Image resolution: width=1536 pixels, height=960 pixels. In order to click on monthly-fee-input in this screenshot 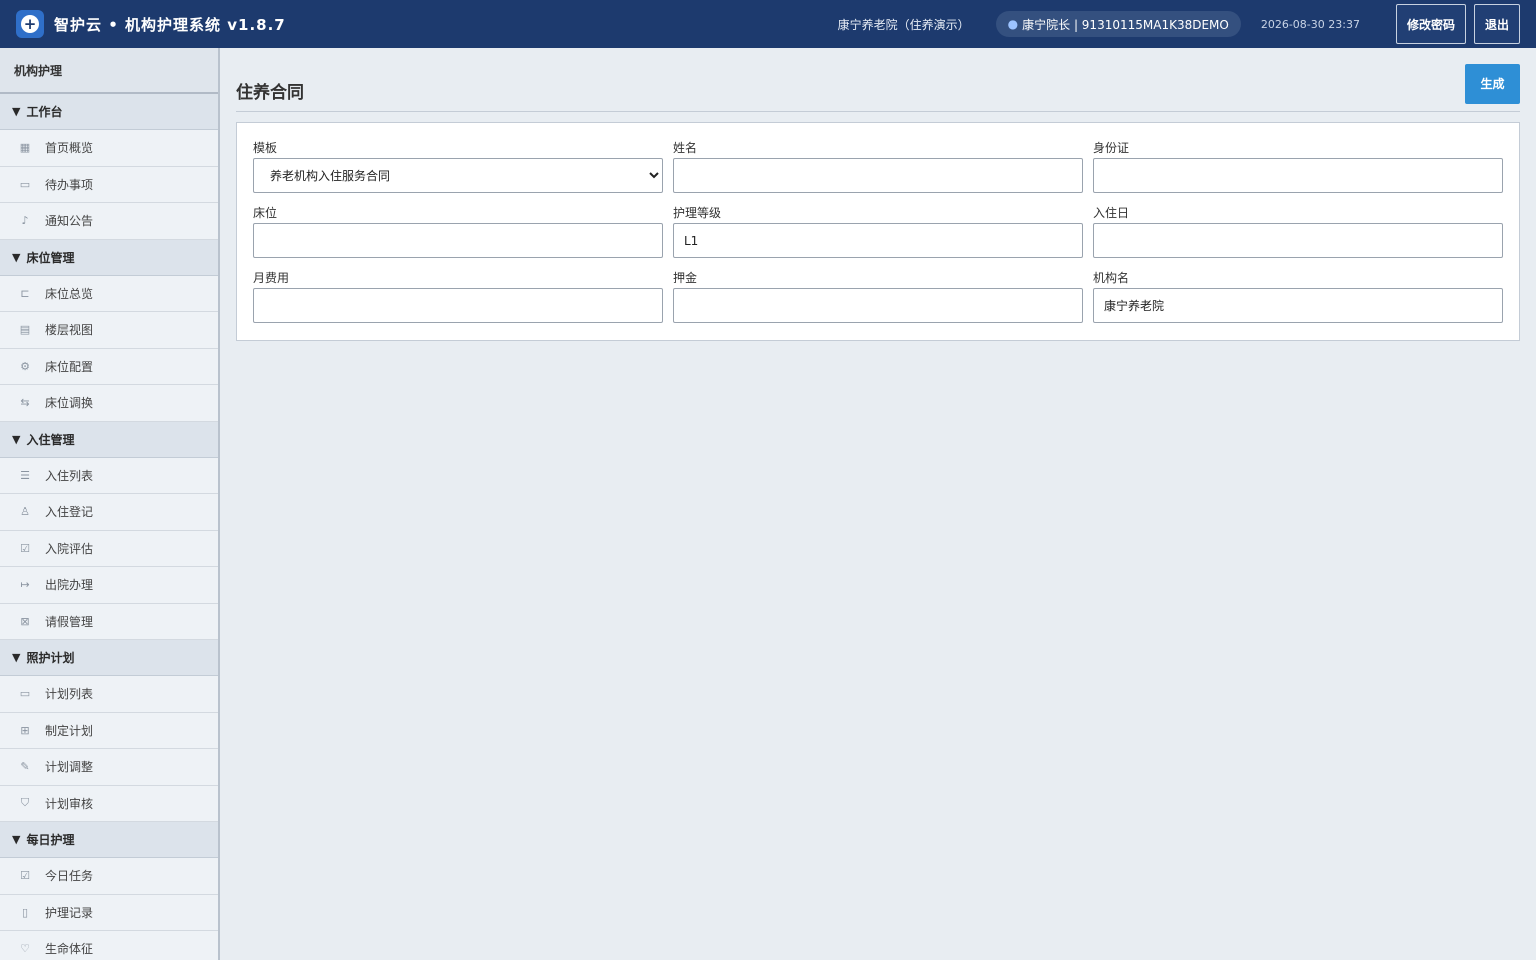, I will do `click(458, 305)`.